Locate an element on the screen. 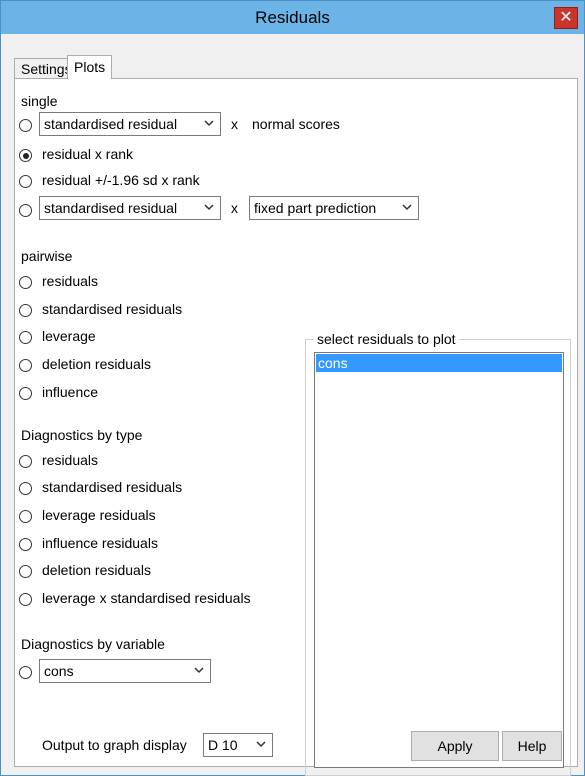 The image size is (585, 776). single-residual-sd-rank-radio is located at coordinates (25, 181).